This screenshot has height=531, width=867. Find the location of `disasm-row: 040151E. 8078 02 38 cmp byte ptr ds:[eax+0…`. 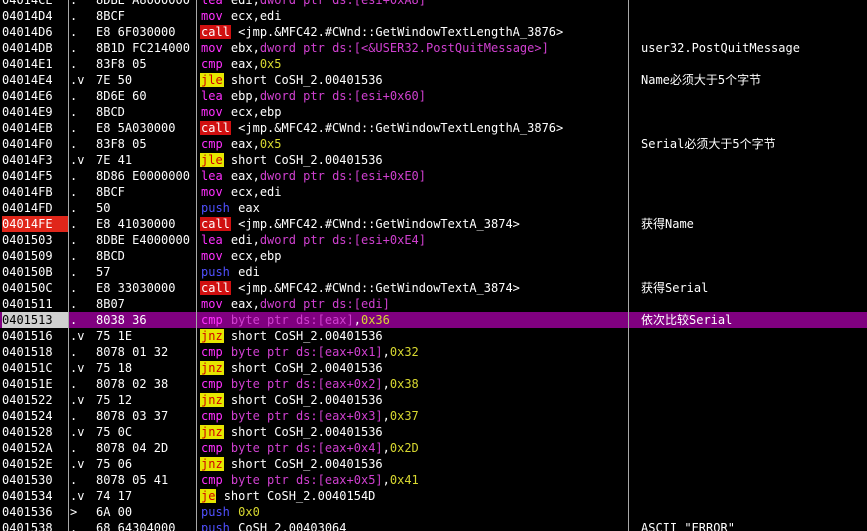

disasm-row: 040151E. 8078 02 38 cmp byte ptr ds:[eax+0… is located at coordinates (433, 384).